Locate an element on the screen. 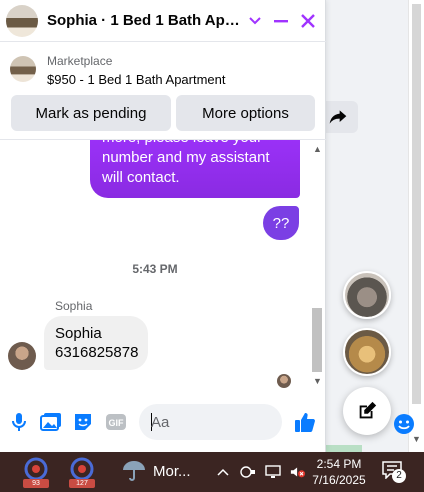 The image size is (424, 492). message-timestamp: 5:43 PM is located at coordinates (155, 269).